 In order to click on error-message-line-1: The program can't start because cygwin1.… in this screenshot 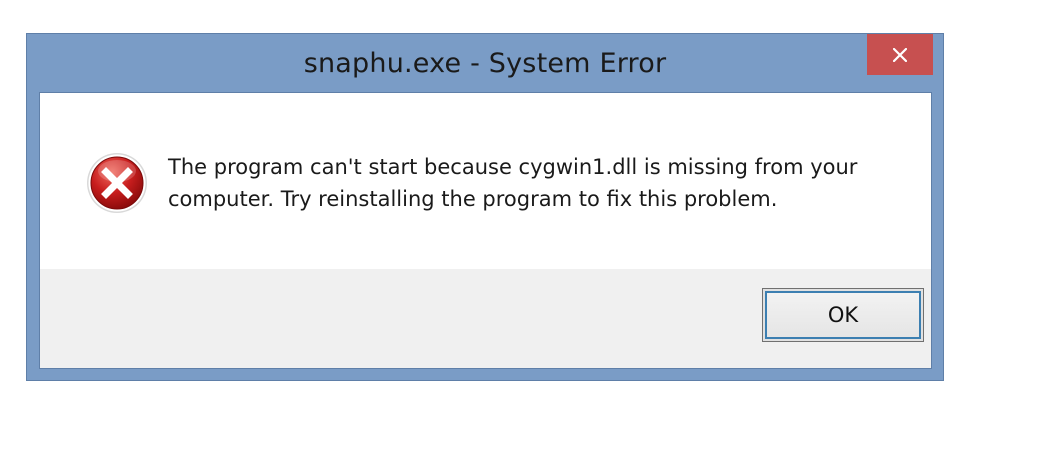, I will do `click(513, 167)`.